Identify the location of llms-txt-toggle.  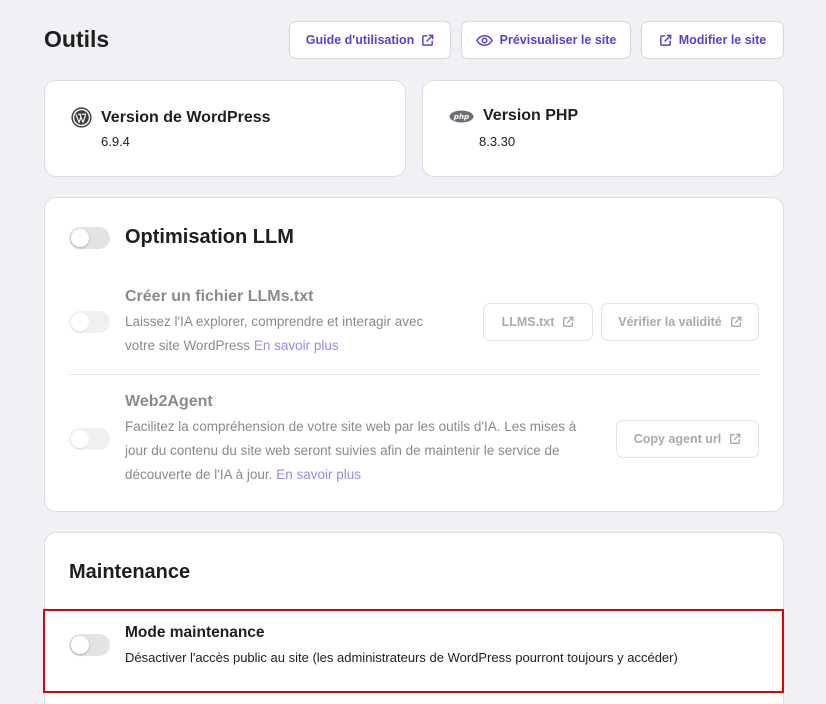
(89, 322).